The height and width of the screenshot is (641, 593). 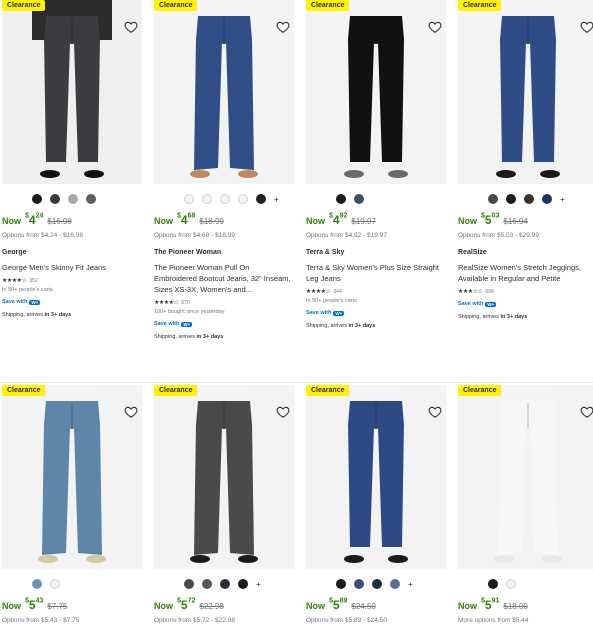 I want to click on rating-count: 670, so click(x=185, y=302).